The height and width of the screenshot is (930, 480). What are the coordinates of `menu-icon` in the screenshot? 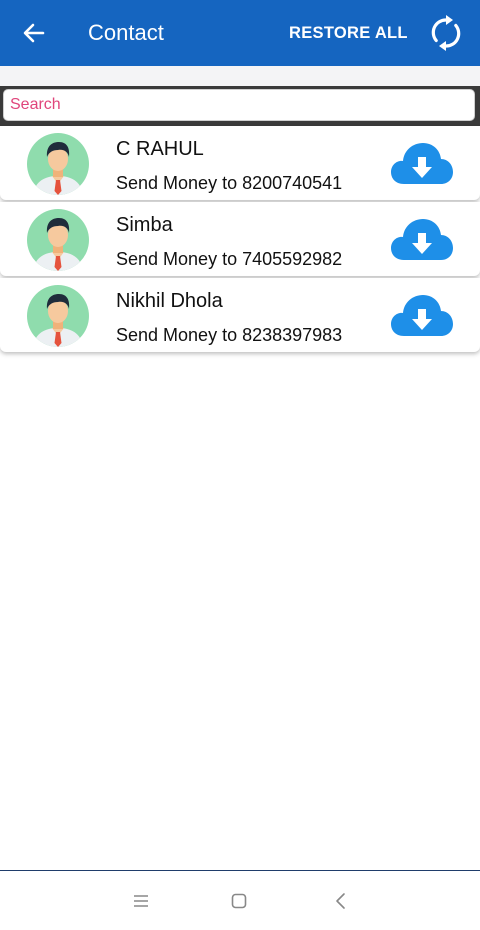 It's located at (141, 901).